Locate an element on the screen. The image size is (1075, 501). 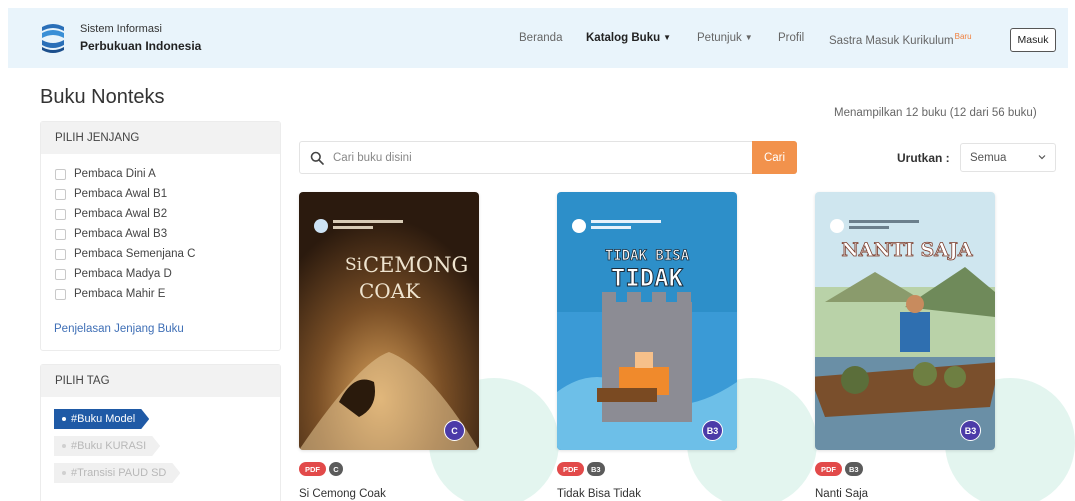
checkbox-label: Pembaca Semenjana C is located at coordinates (135, 254).